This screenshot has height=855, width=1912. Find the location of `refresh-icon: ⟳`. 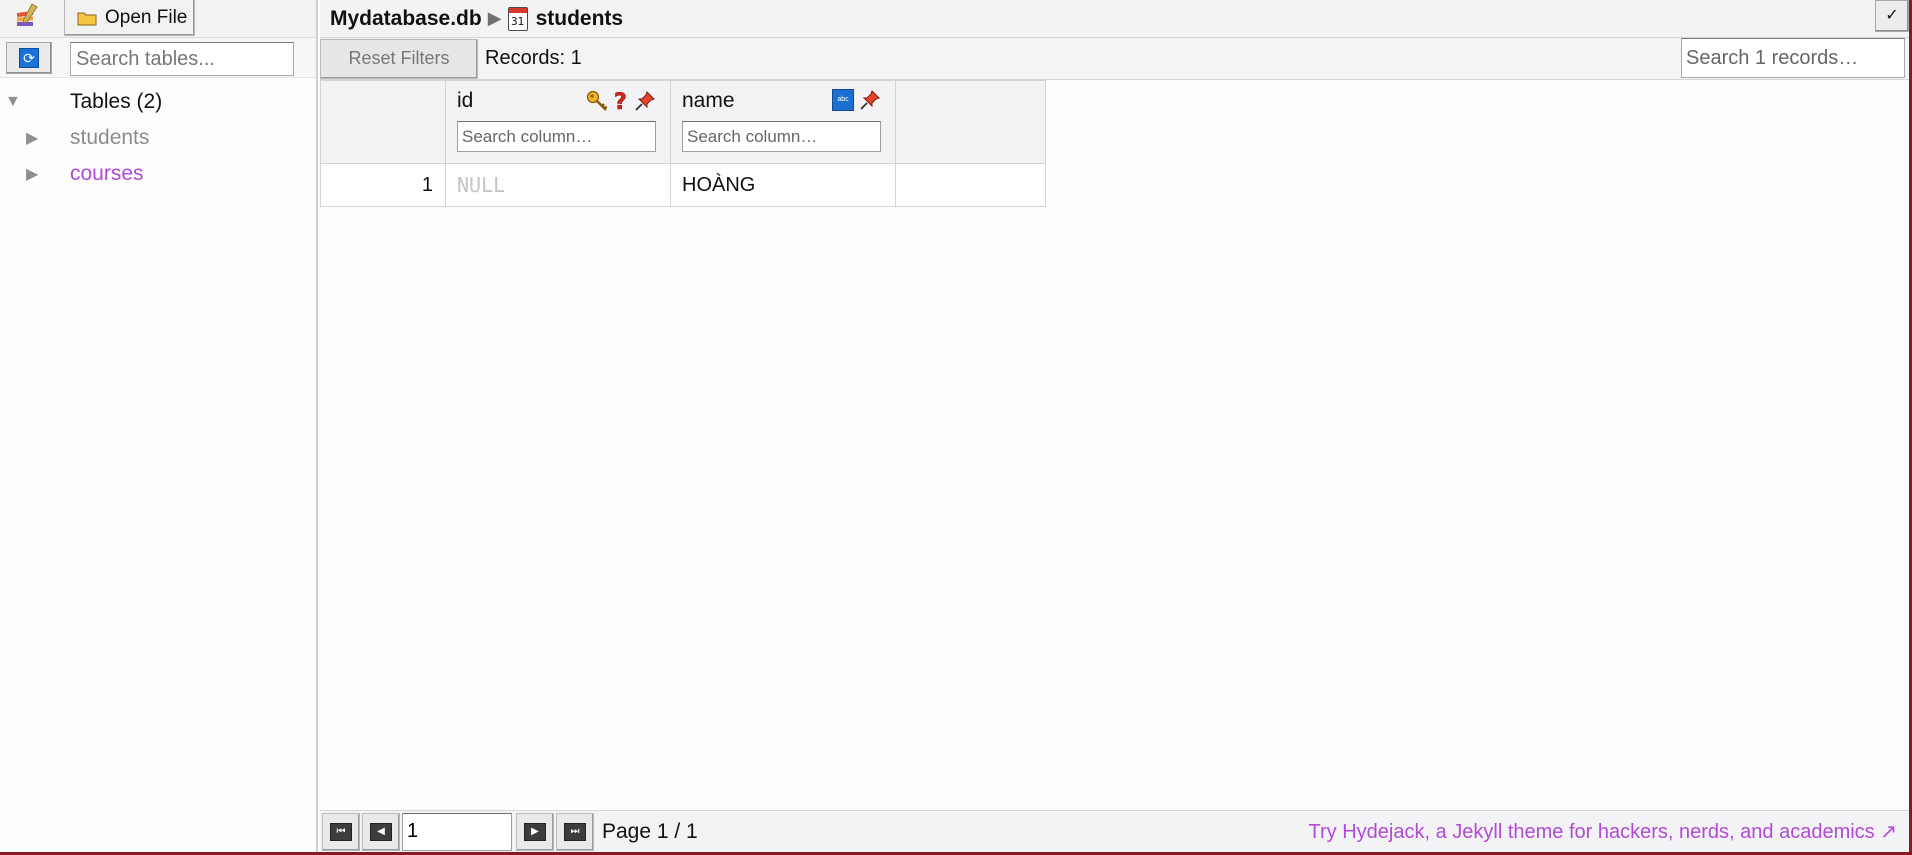

refresh-icon: ⟳ is located at coordinates (29, 58).